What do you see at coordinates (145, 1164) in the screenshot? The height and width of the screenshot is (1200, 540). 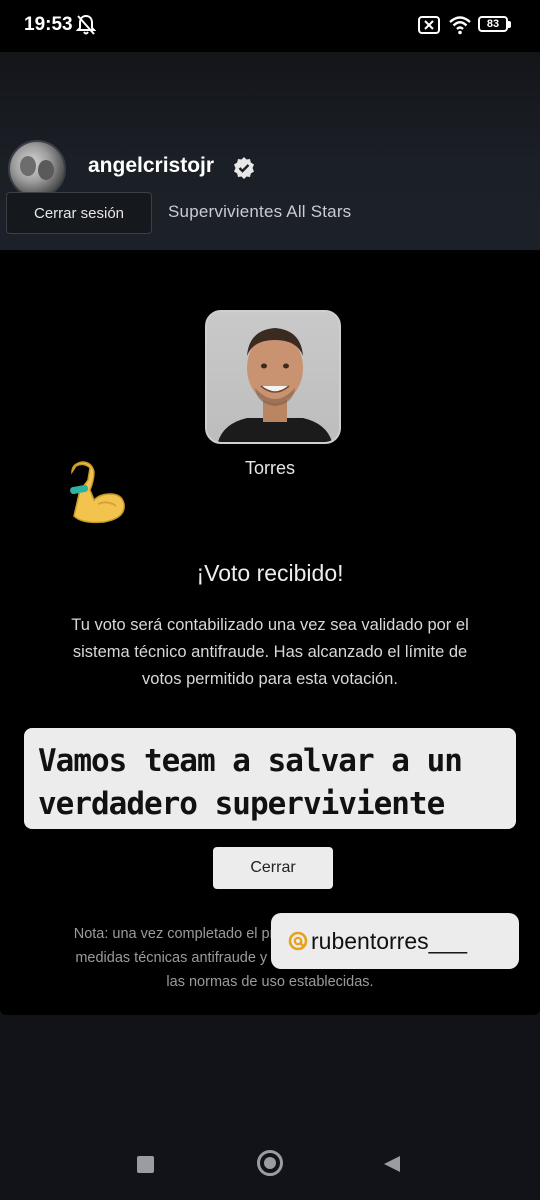 I see `recents-icon` at bounding box center [145, 1164].